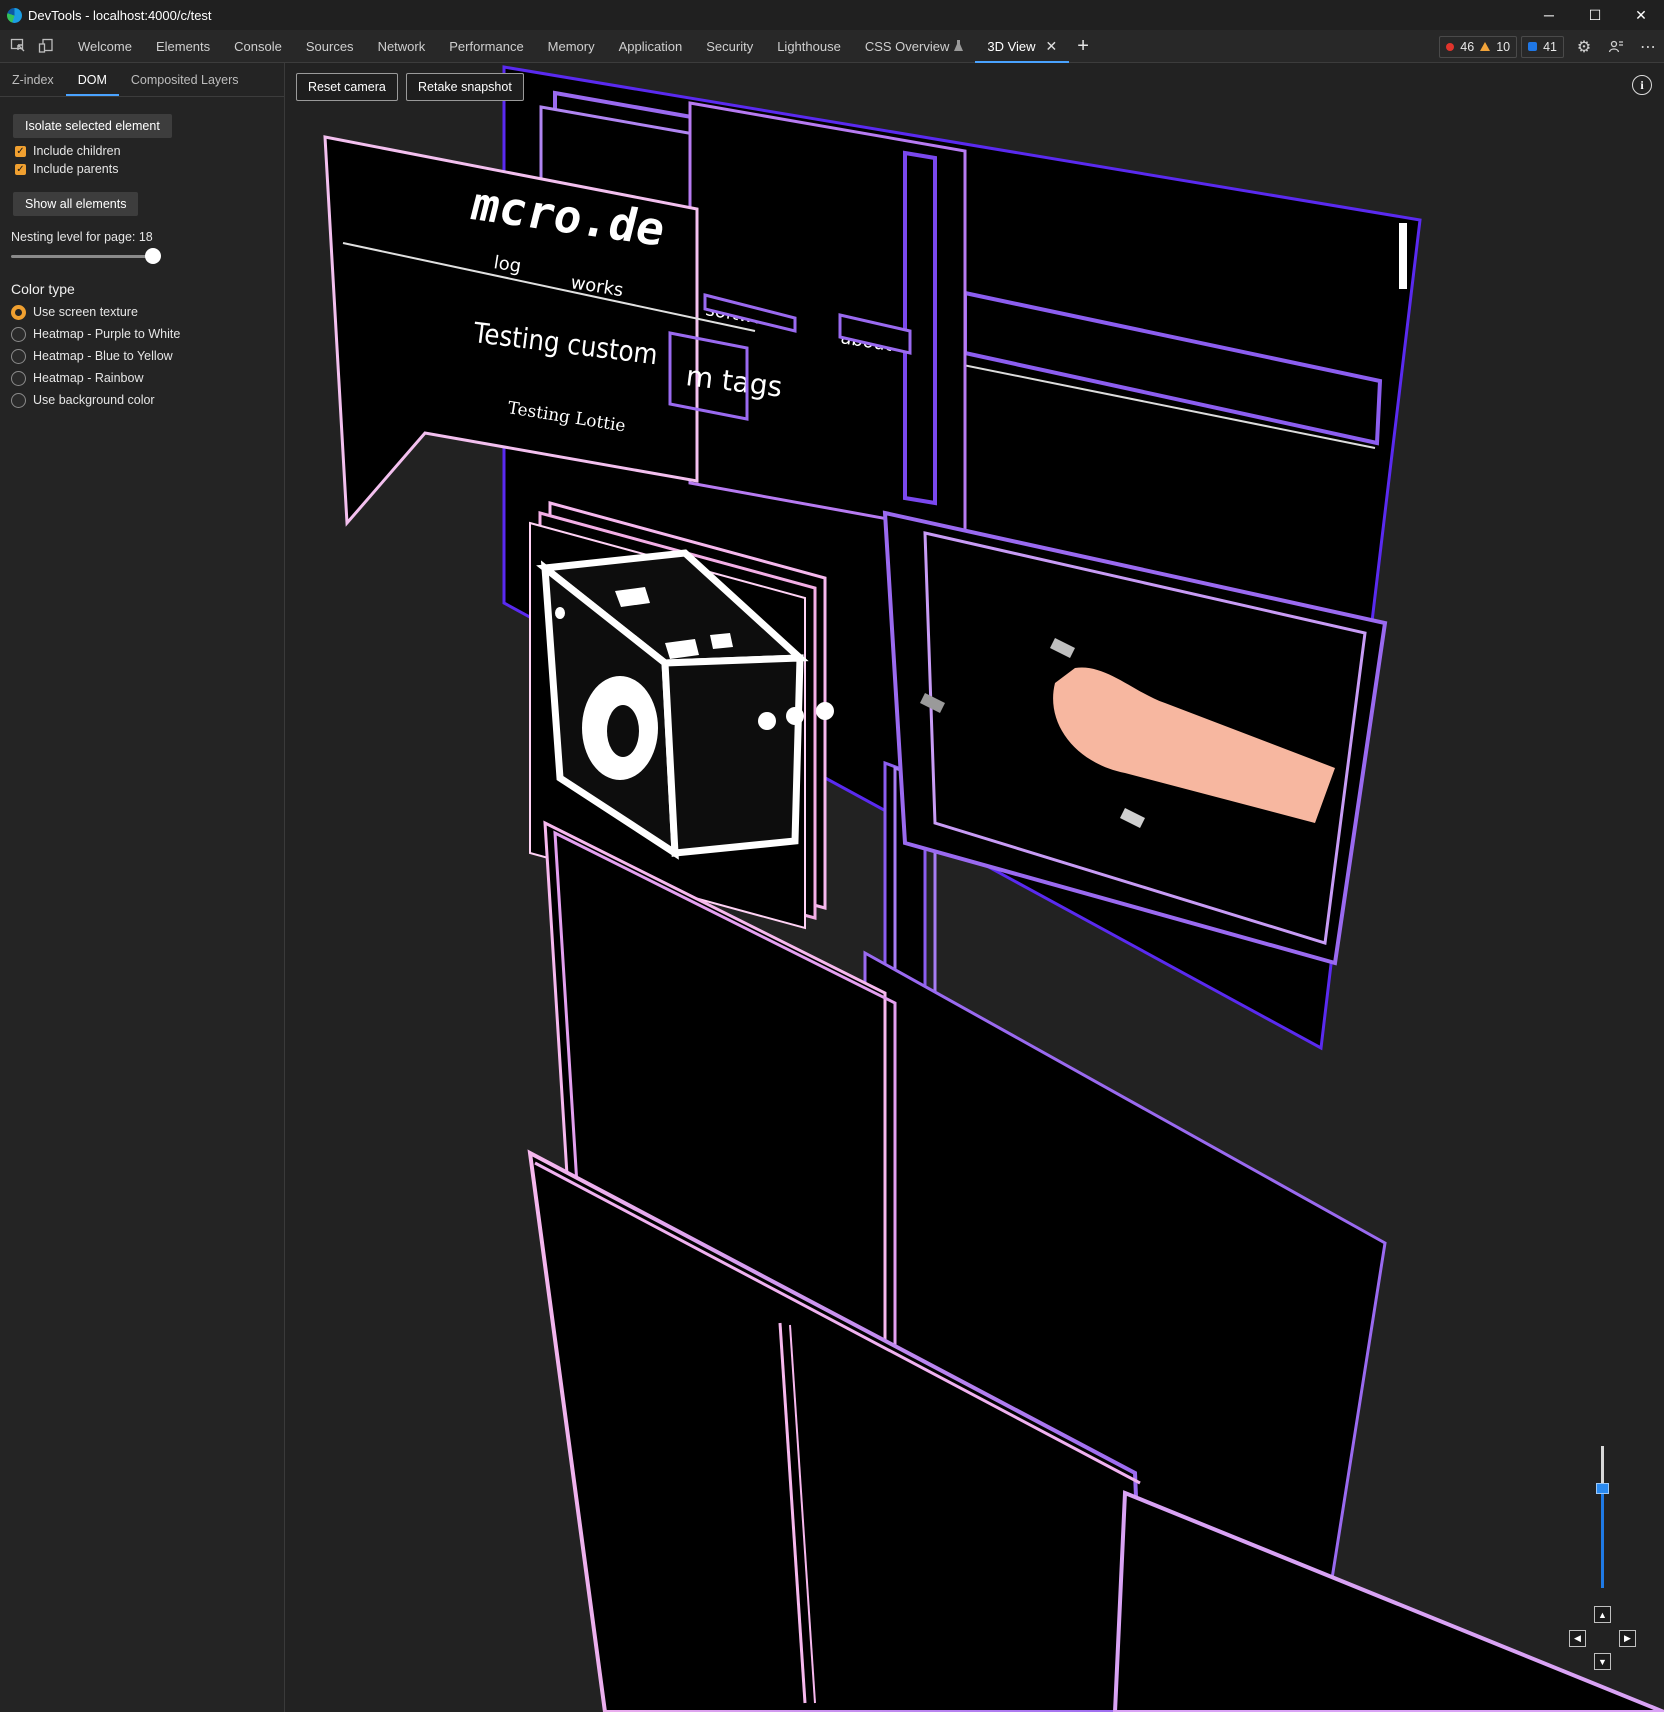 The image size is (1664, 1712). What do you see at coordinates (1627, 1638) in the screenshot?
I see `pan-right-button: ▶` at bounding box center [1627, 1638].